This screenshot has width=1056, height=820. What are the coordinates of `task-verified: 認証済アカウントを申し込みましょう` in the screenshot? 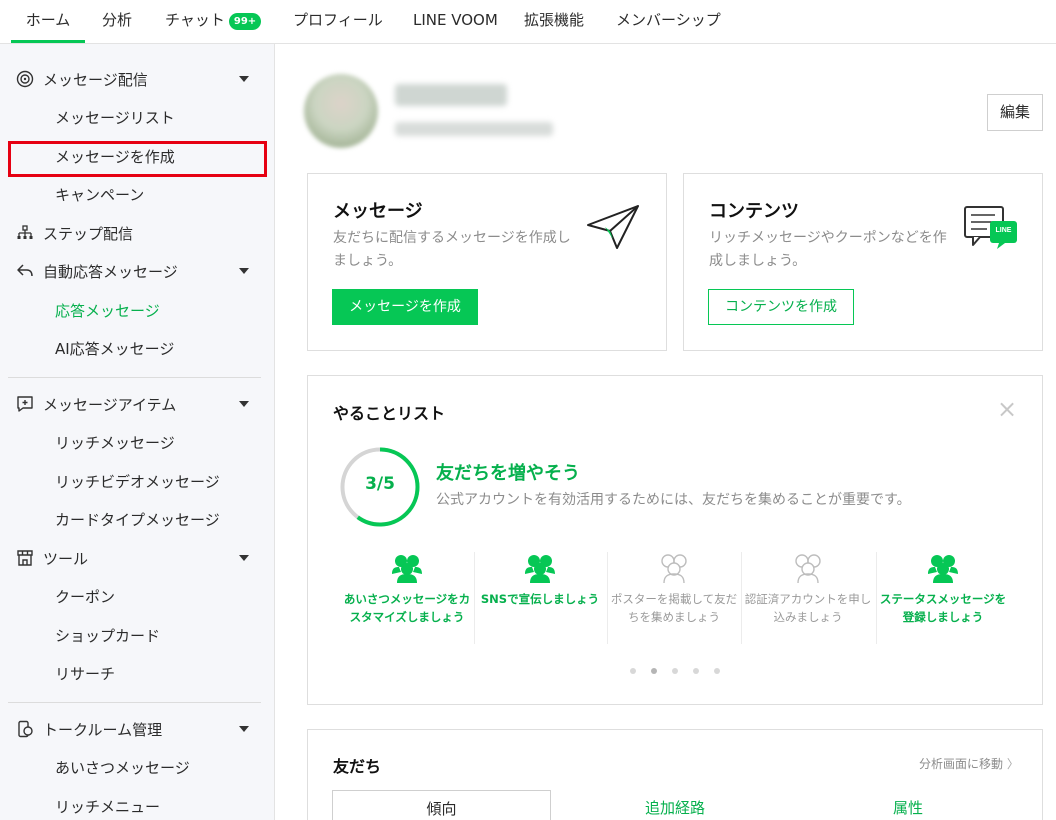 It's located at (808, 599).